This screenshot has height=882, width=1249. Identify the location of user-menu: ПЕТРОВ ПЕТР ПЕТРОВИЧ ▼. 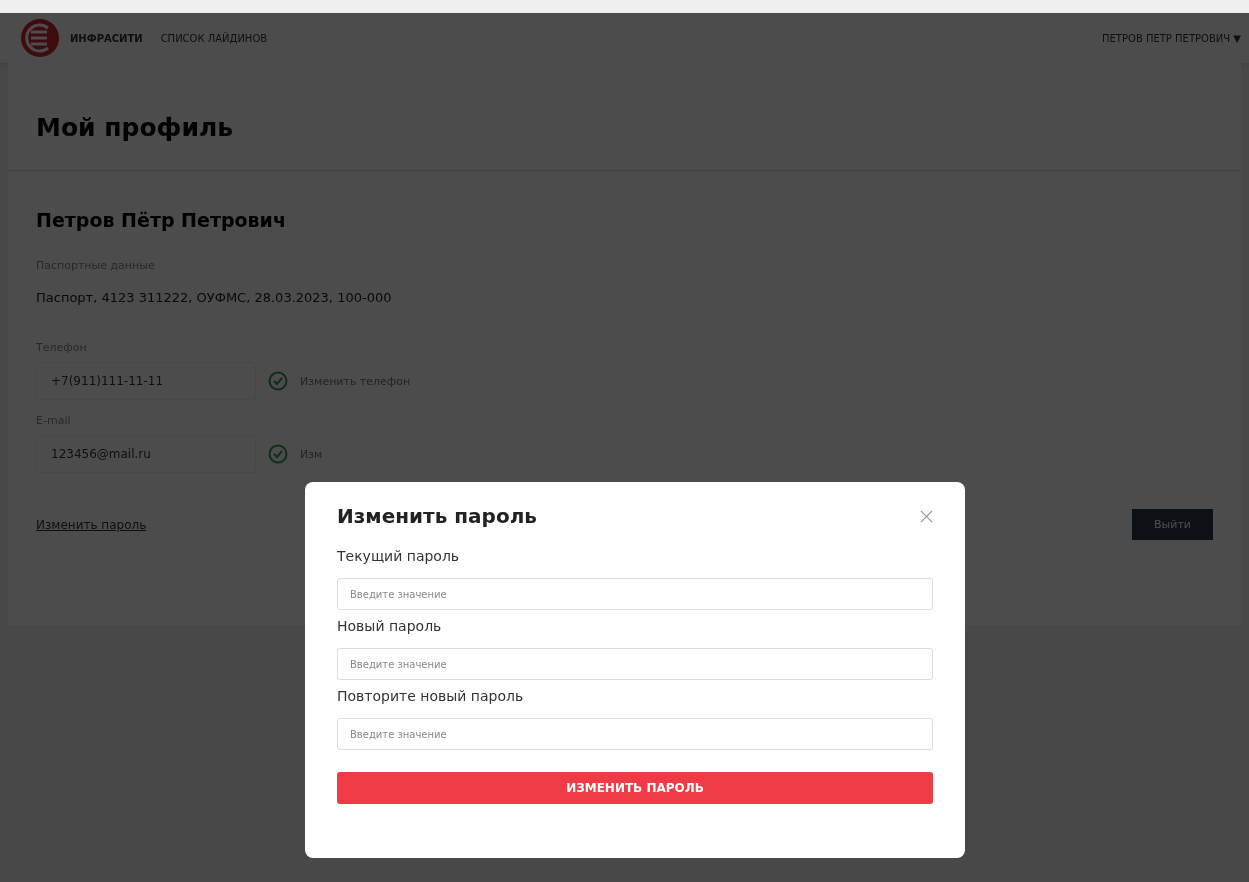
(1171, 38).